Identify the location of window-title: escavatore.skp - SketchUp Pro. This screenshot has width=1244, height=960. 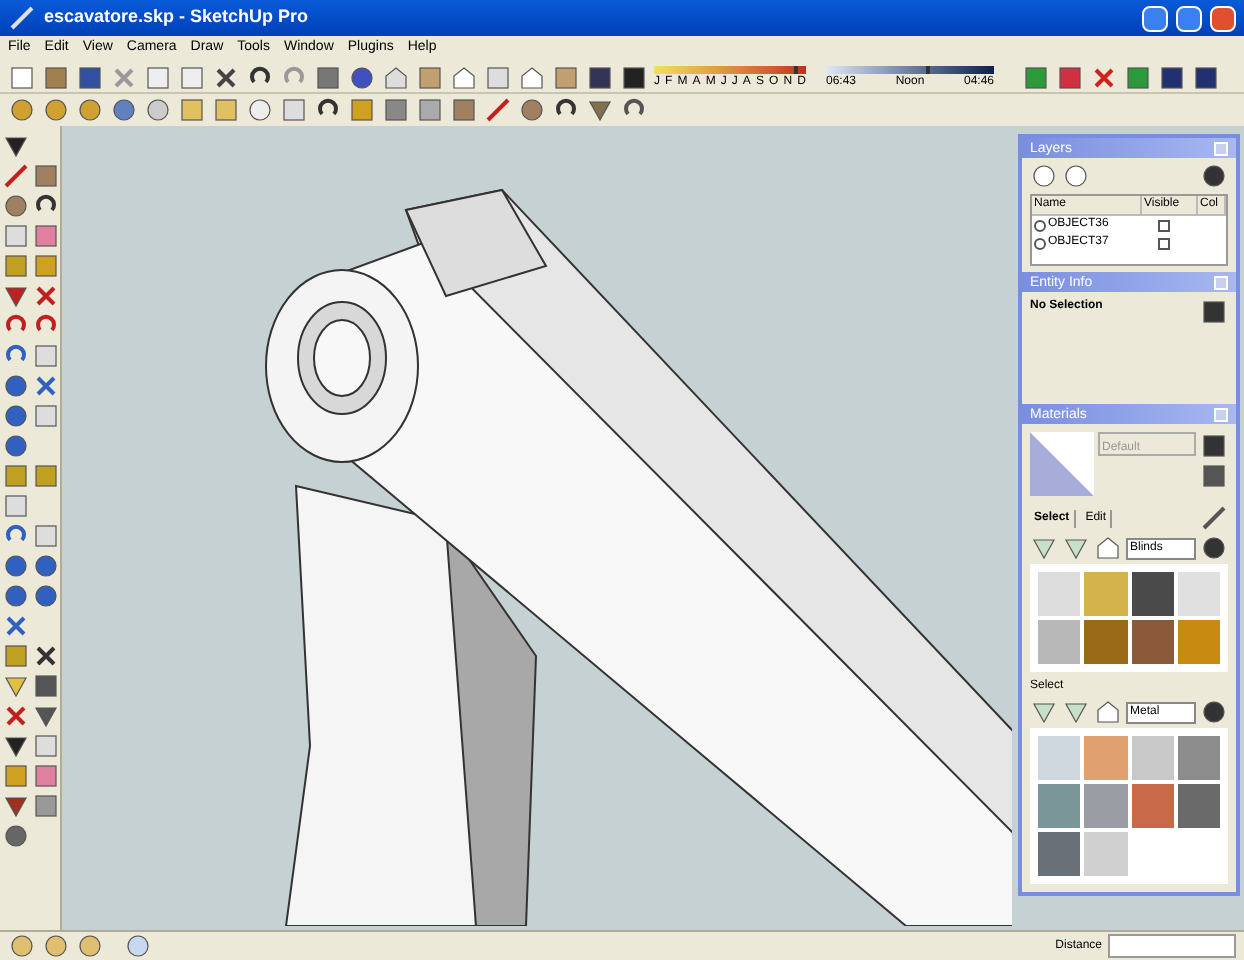
(176, 17).